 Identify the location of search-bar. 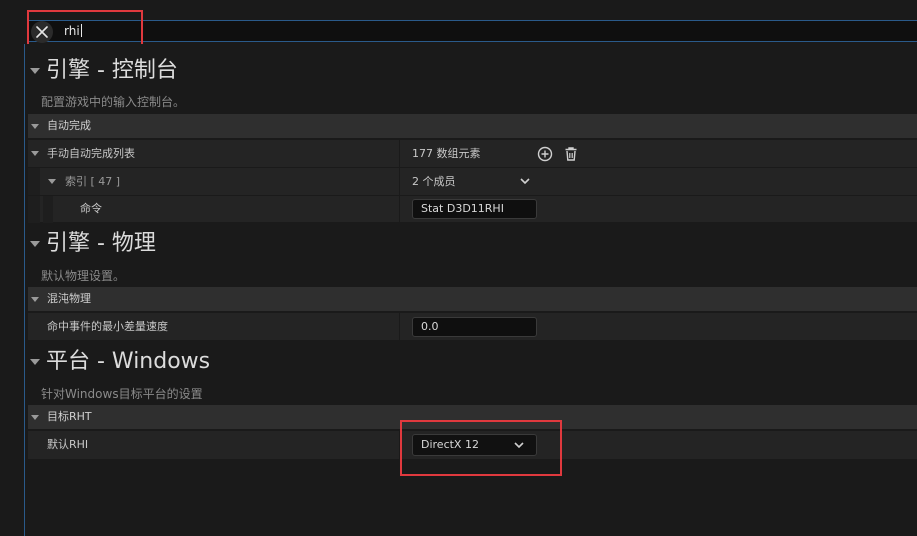
(472, 31).